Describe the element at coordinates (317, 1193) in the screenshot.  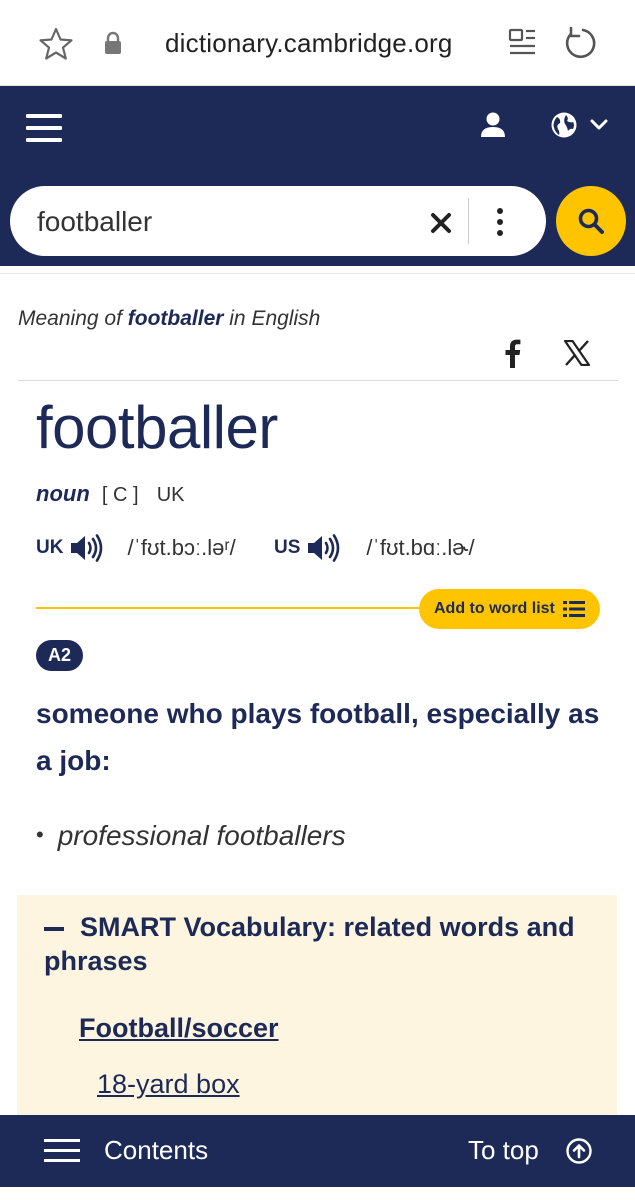
I see `system-nav-area` at that location.